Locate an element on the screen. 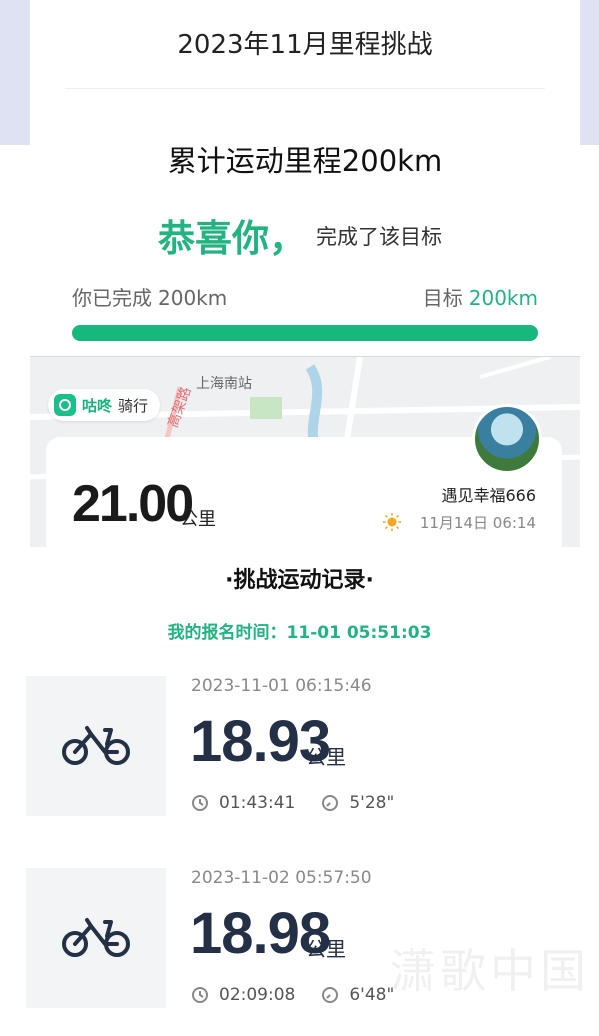 Image resolution: width=599 pixels, height=1036 pixels. ride-username: 遇见幸福666 is located at coordinates (488, 495).